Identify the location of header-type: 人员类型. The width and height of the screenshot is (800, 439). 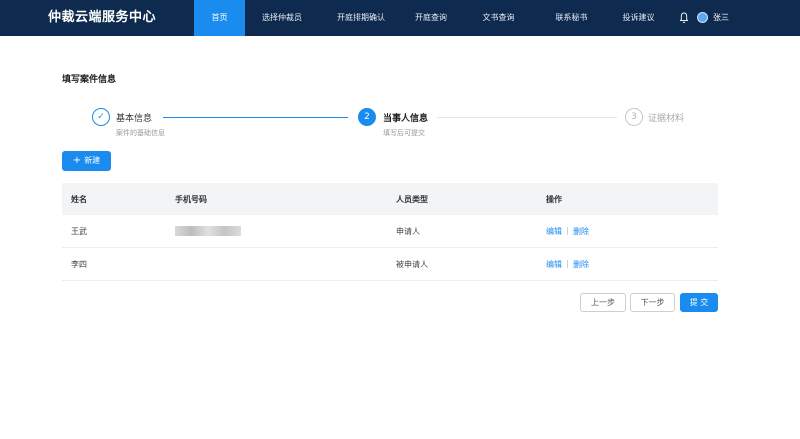
(412, 199).